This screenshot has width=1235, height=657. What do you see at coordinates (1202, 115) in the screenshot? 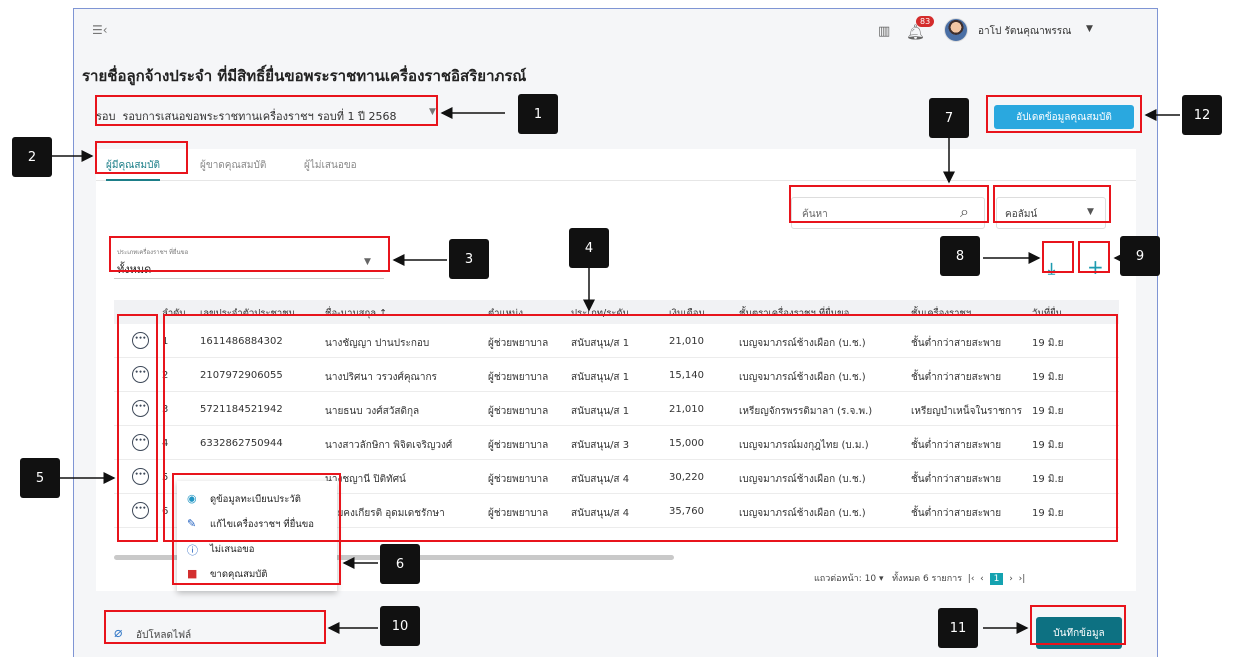
I see `callout-12: 12` at bounding box center [1202, 115].